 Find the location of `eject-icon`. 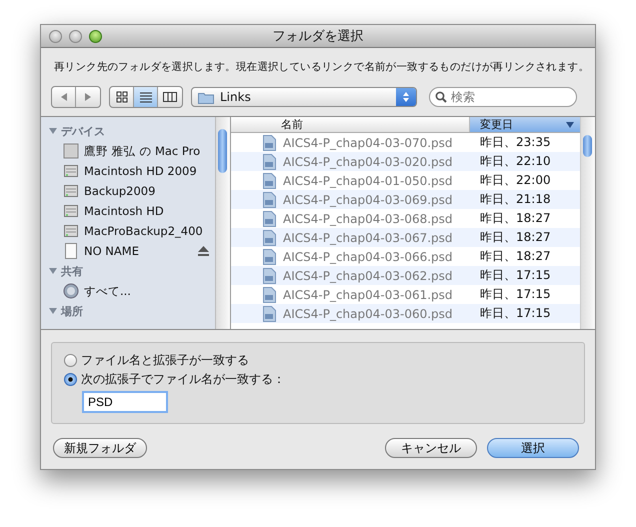

eject-icon is located at coordinates (203, 251).